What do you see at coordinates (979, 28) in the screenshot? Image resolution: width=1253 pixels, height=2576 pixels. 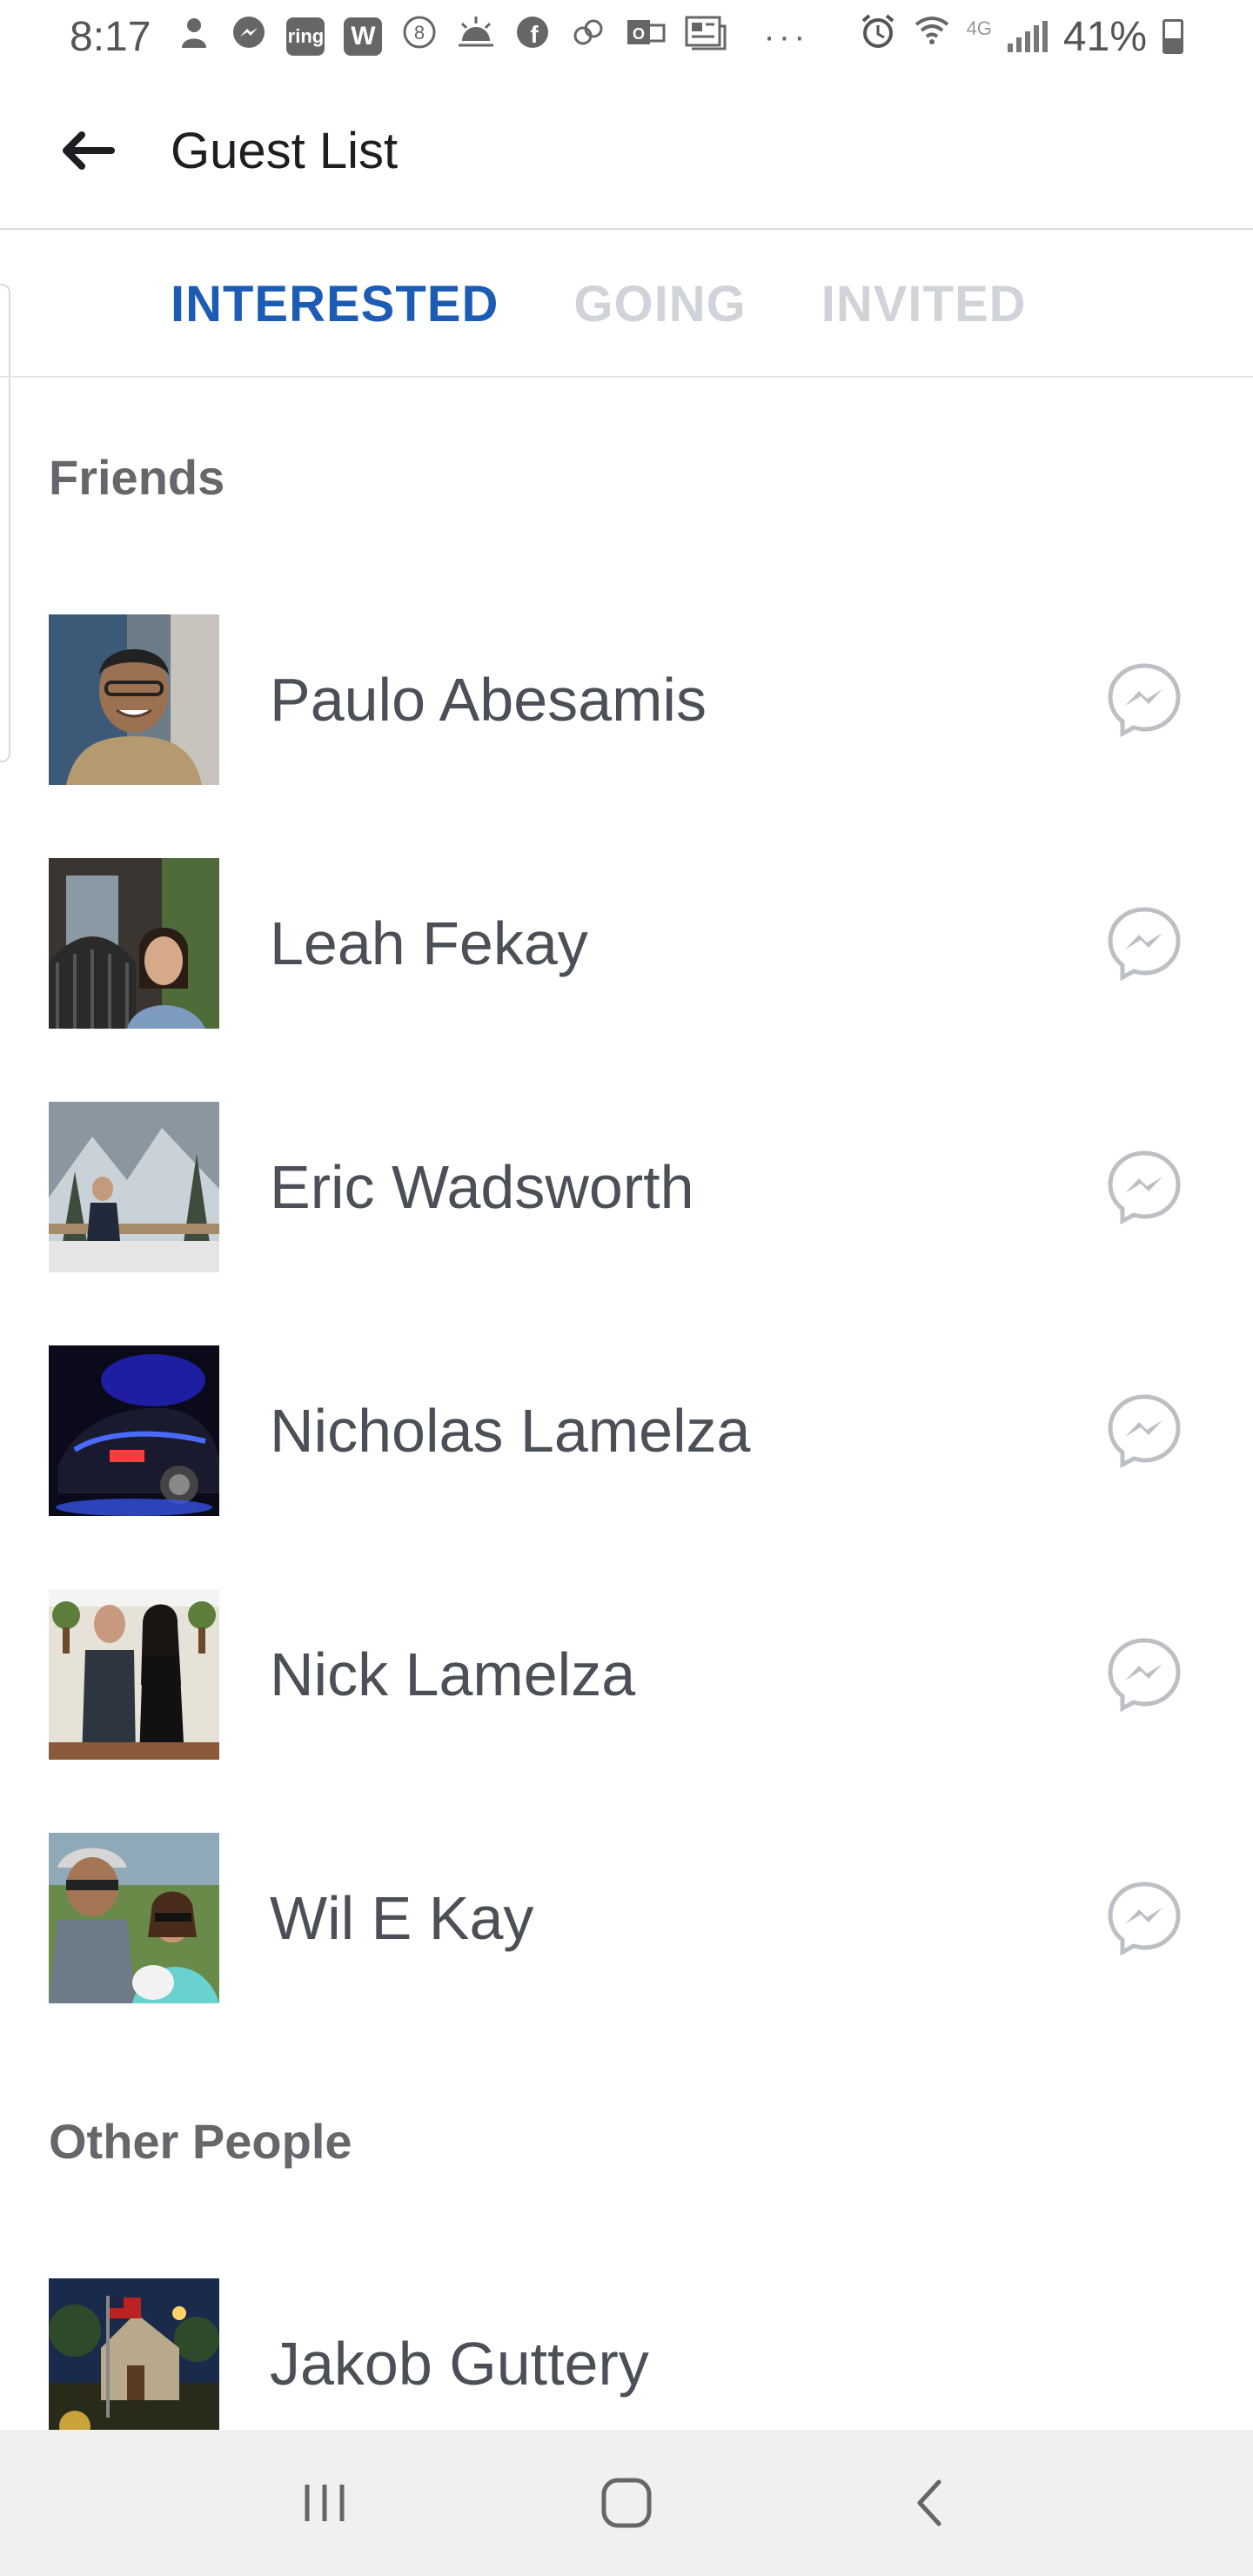 I see `network-label: 4G` at bounding box center [979, 28].